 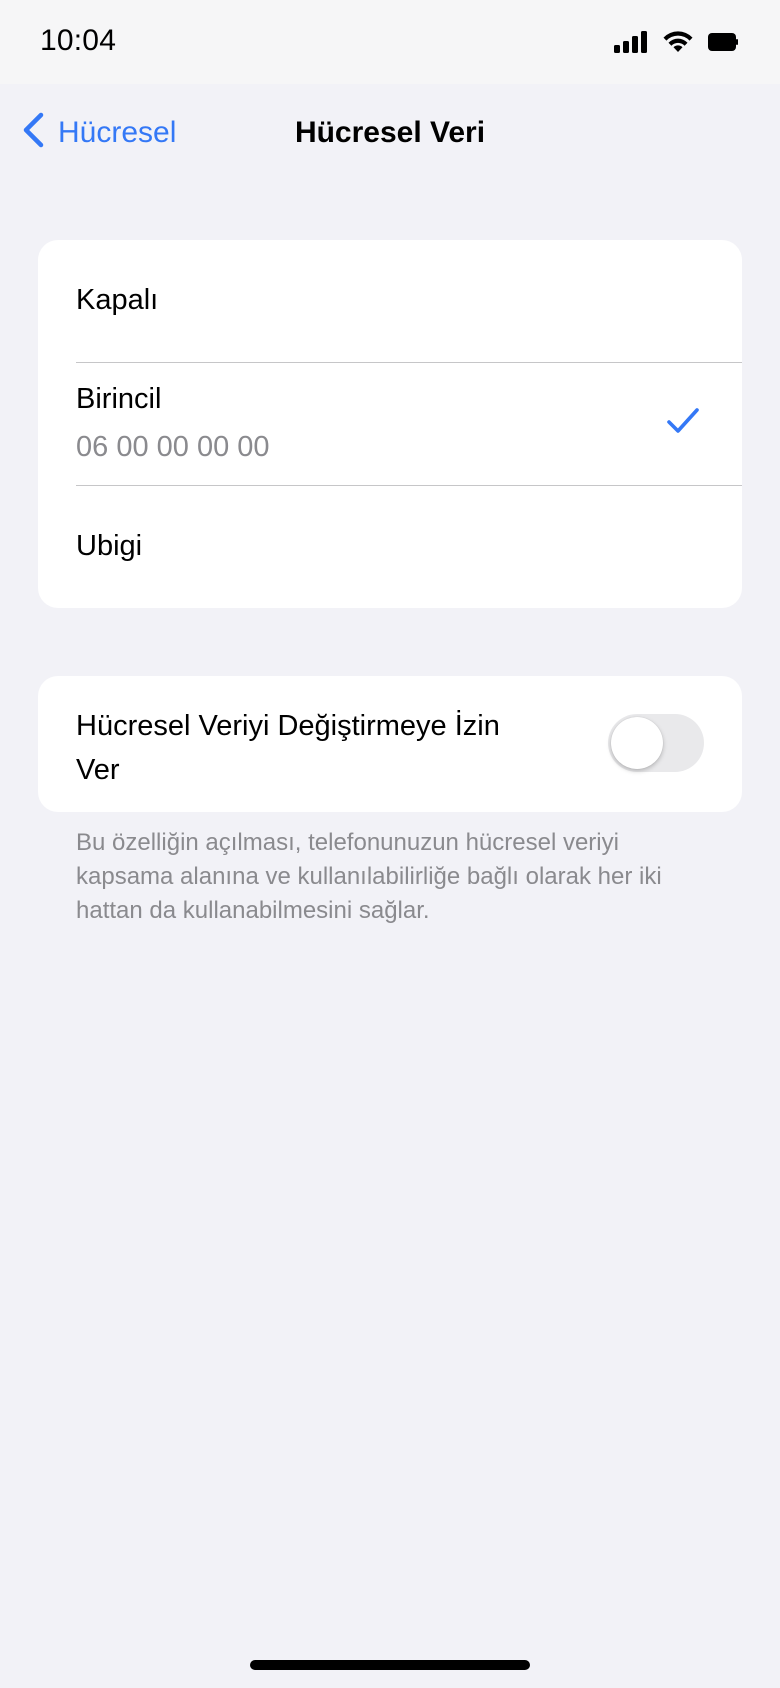 I want to click on navigation-bar: Hücresel Hücresel Veri, so click(x=390, y=132).